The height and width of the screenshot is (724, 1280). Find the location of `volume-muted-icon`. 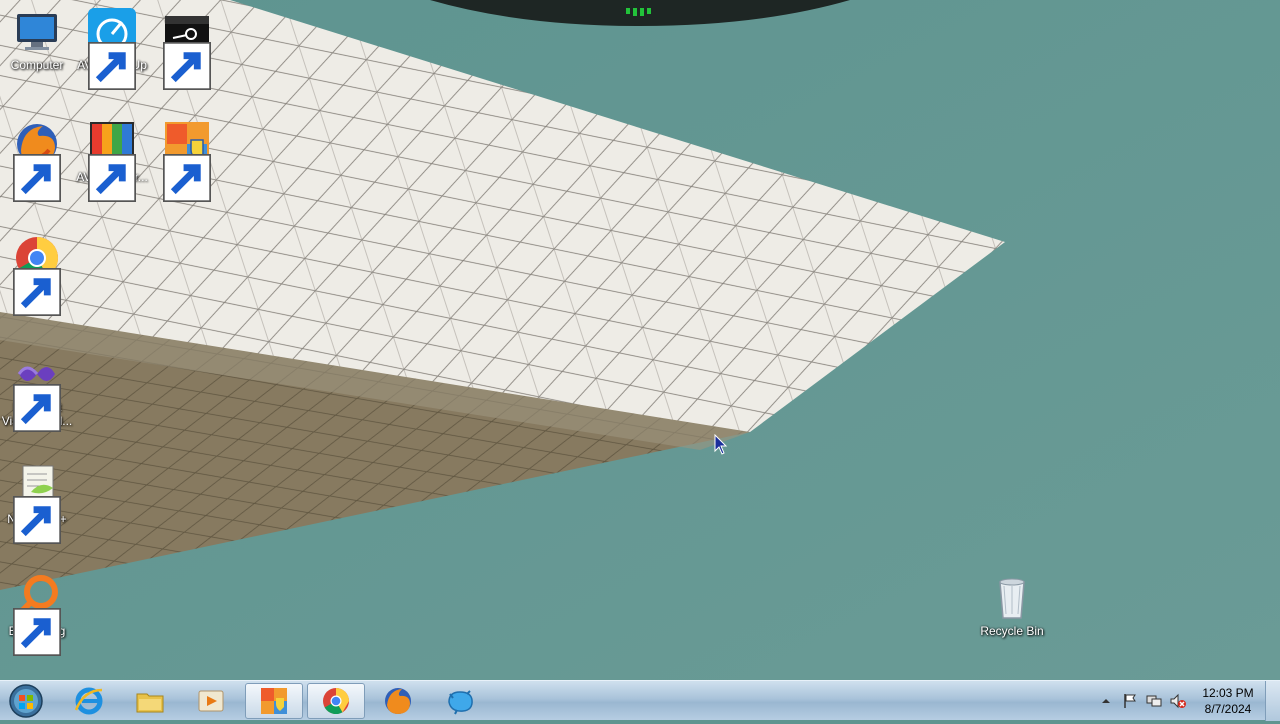

volume-muted-icon is located at coordinates (1178, 701).